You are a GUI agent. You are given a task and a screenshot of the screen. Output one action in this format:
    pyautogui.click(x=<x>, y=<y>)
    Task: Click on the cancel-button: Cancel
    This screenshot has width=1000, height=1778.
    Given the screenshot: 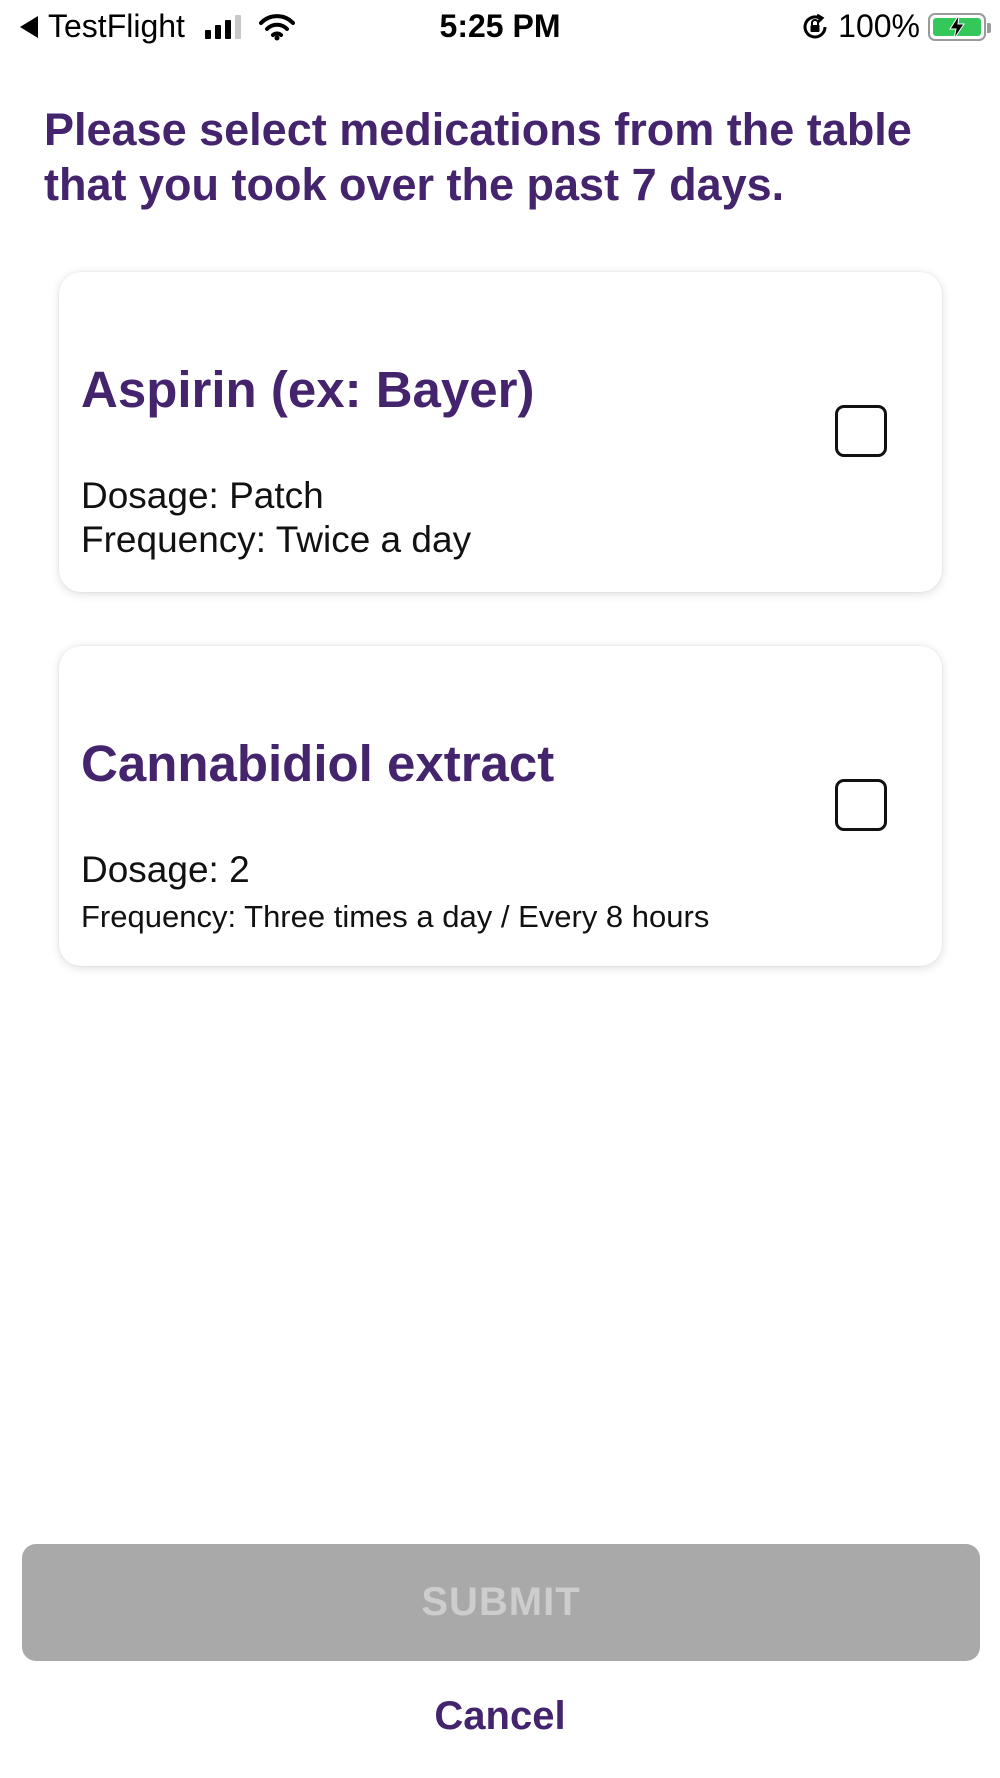 What is the action you would take?
    pyautogui.click(x=500, y=1716)
    